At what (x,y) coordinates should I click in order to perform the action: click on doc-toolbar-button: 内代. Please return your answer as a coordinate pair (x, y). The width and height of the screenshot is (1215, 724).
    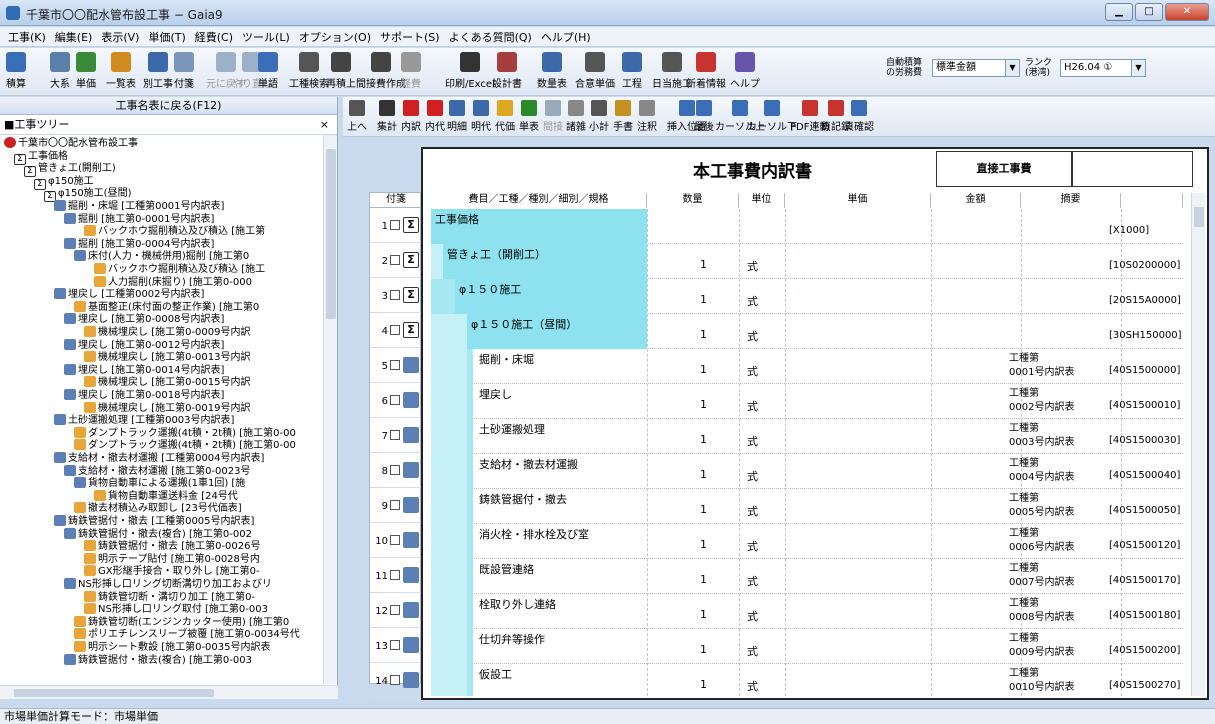
    Looking at the image, I should click on (435, 117).